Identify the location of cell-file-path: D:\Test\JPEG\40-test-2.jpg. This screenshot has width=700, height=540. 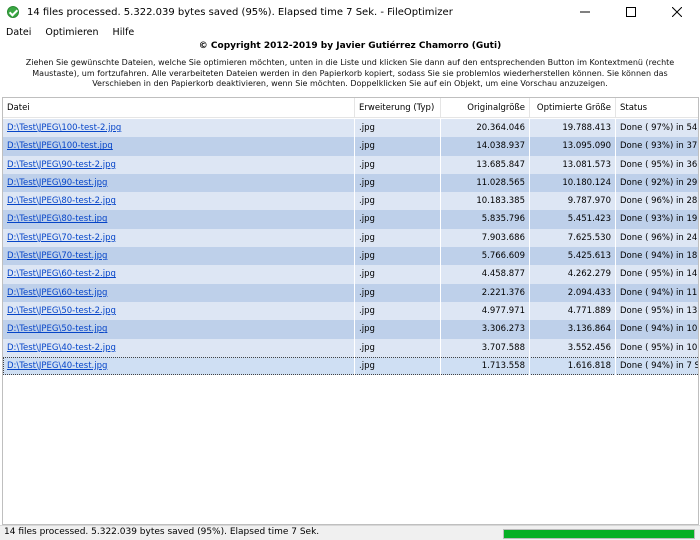
(179, 347).